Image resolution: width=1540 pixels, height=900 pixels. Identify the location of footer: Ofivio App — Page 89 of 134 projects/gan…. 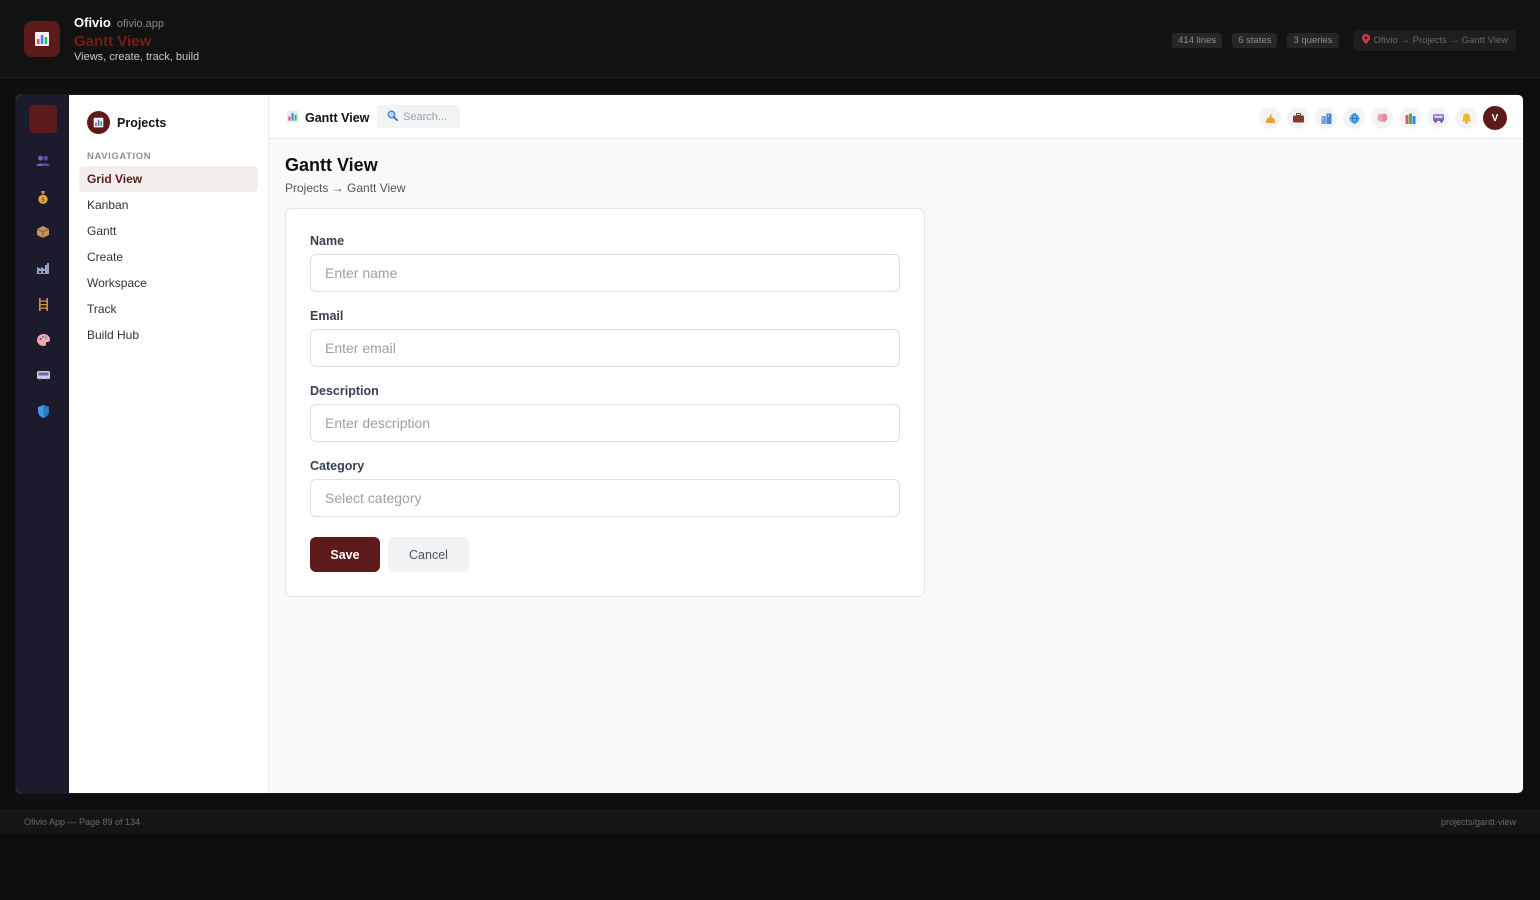
(770, 821).